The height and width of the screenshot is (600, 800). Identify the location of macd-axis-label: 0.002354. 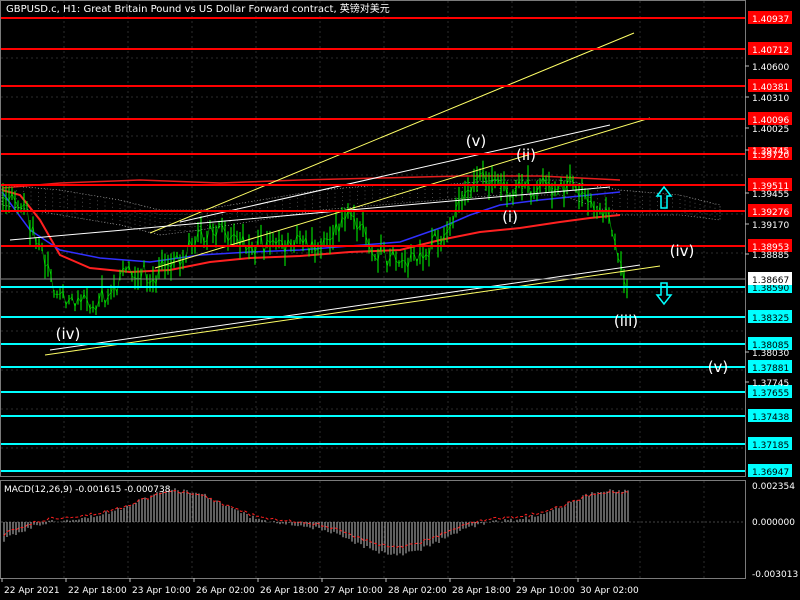
(773, 487).